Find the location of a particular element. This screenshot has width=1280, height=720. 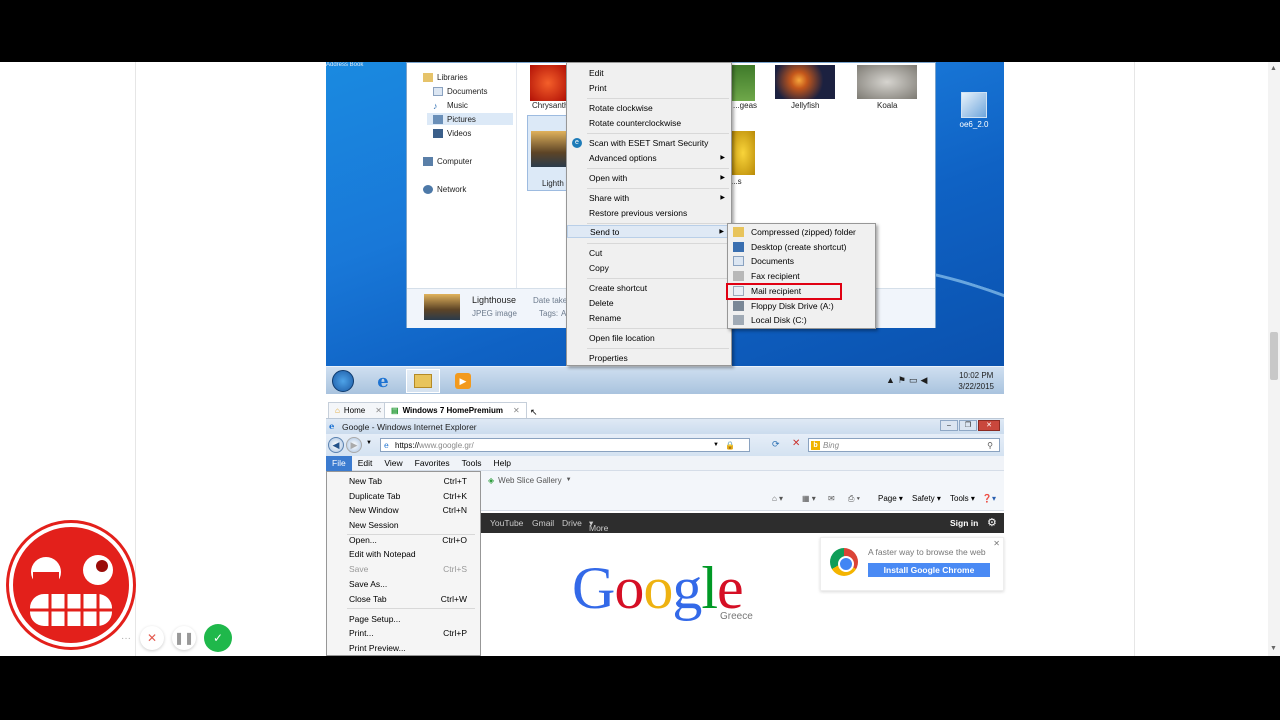

ctx-share-with: Share with ▶ is located at coordinates (649, 197).